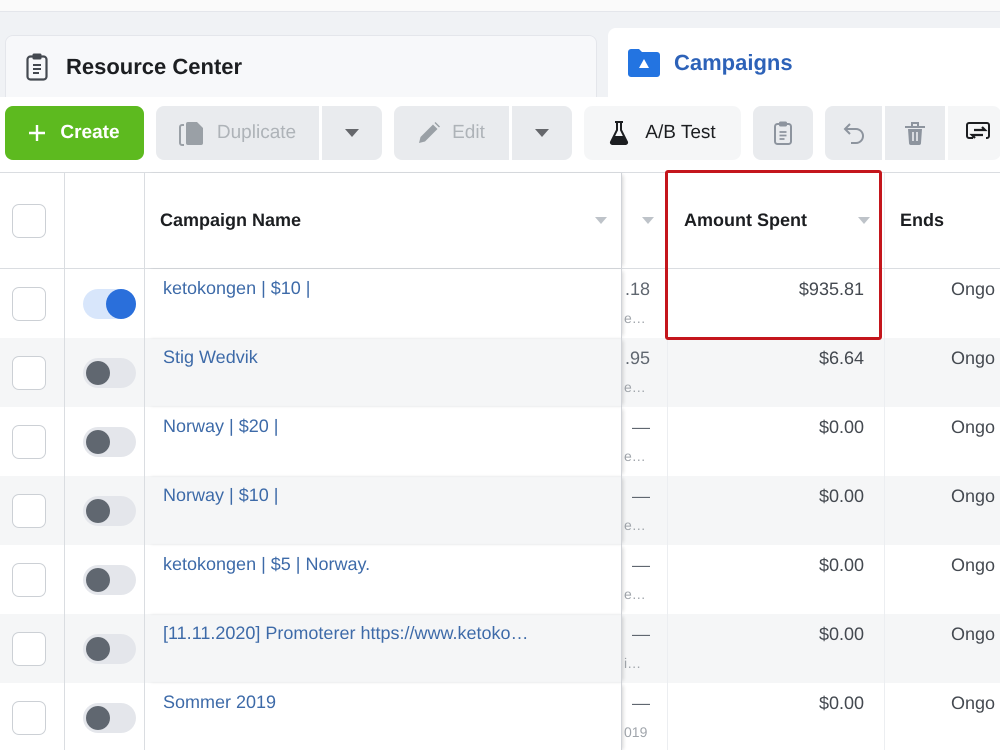  What do you see at coordinates (619, 133) in the screenshot?
I see `flask-icon` at bounding box center [619, 133].